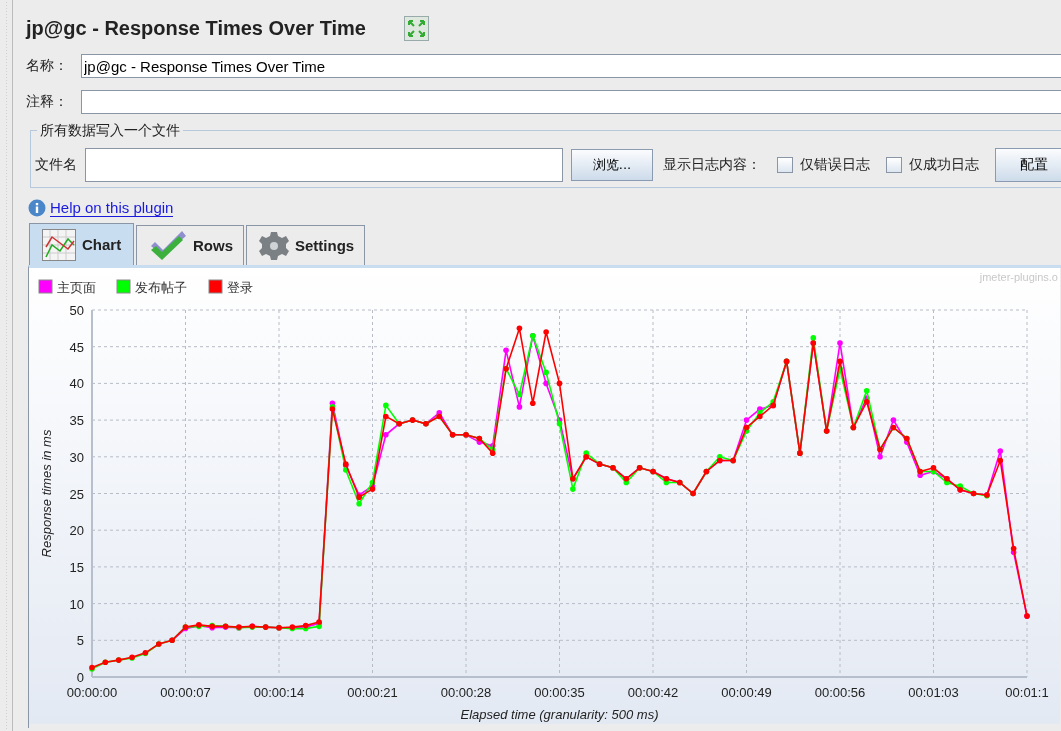  I want to click on x-tick-label: 00:00:42, so click(653, 692).